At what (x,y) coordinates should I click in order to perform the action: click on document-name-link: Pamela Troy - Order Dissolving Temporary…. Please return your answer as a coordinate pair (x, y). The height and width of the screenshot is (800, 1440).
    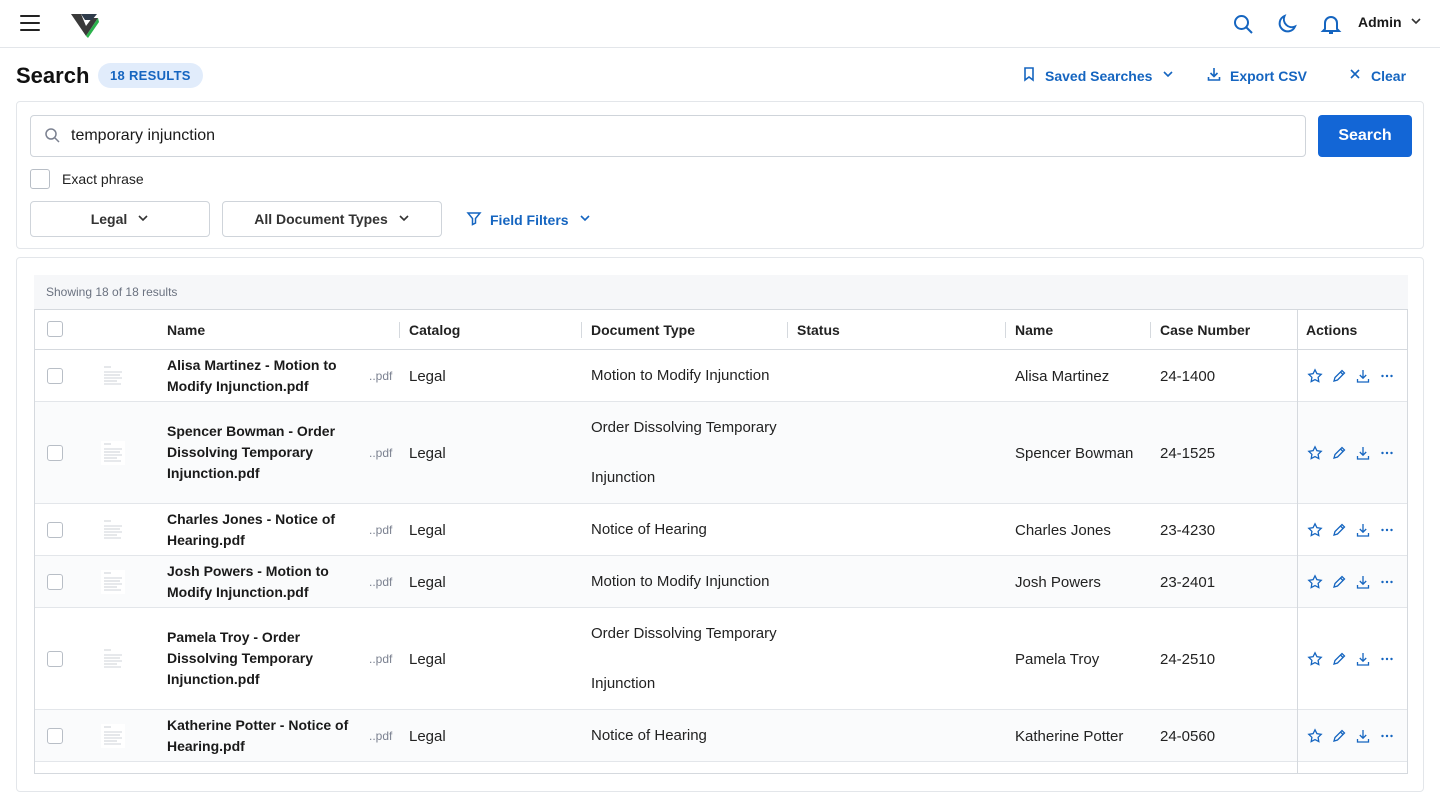
    Looking at the image, I should click on (267, 658).